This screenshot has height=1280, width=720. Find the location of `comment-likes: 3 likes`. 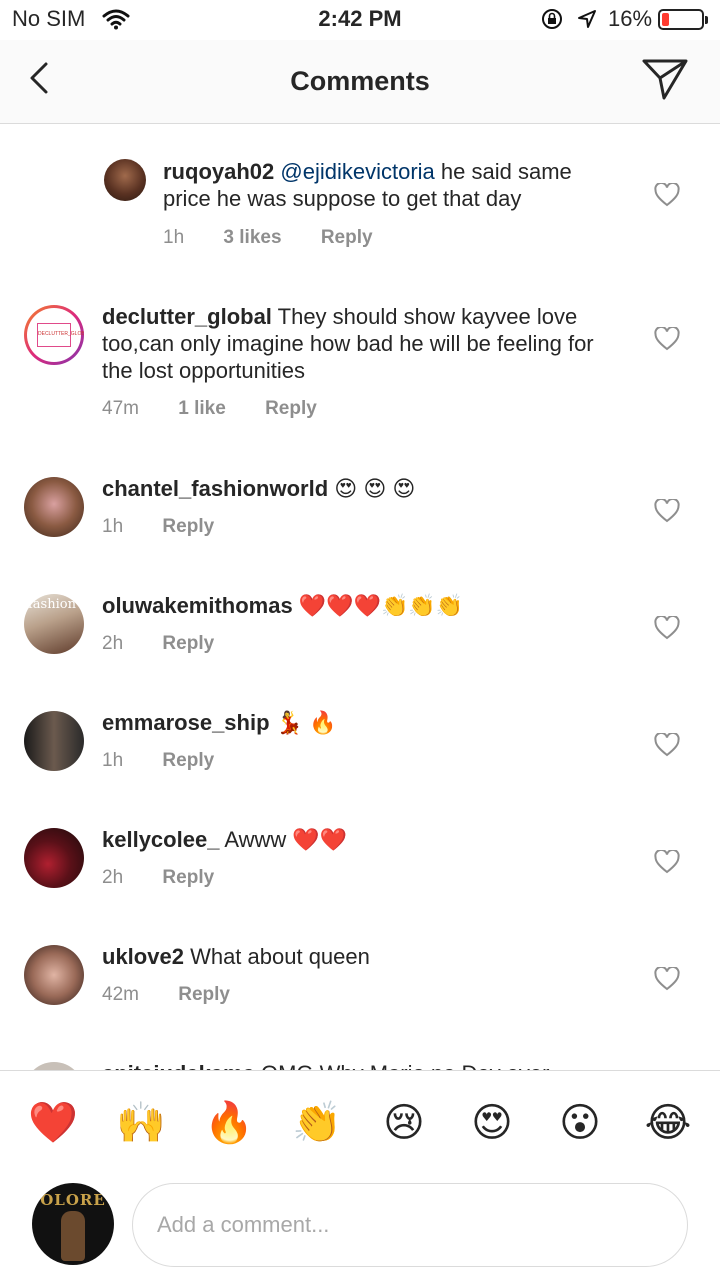

comment-likes: 3 likes is located at coordinates (252, 237).